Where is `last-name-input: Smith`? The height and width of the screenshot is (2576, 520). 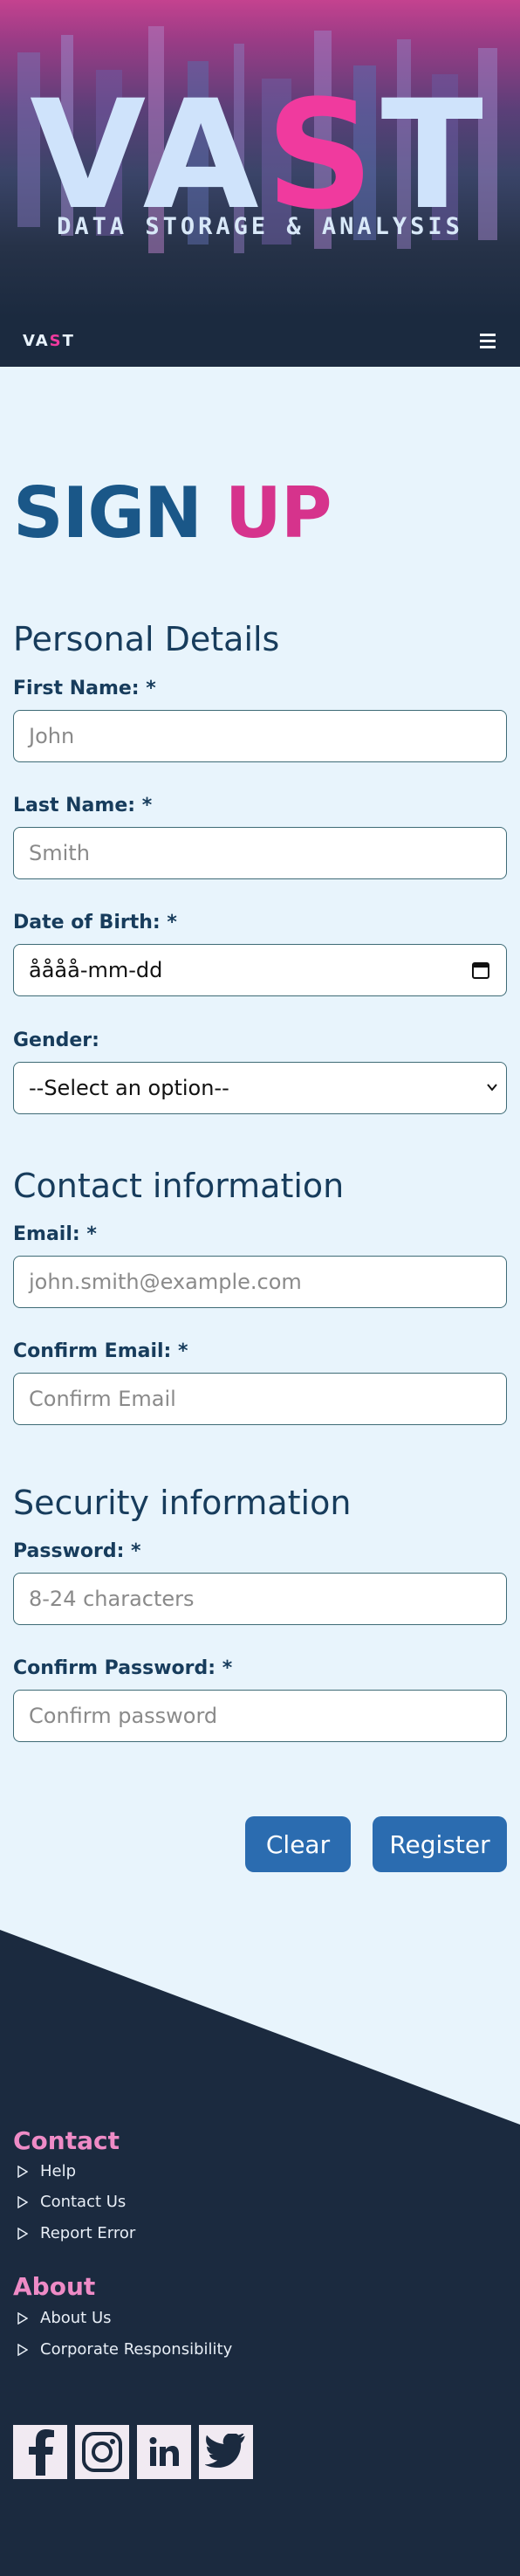
last-name-input: Smith is located at coordinates (260, 853).